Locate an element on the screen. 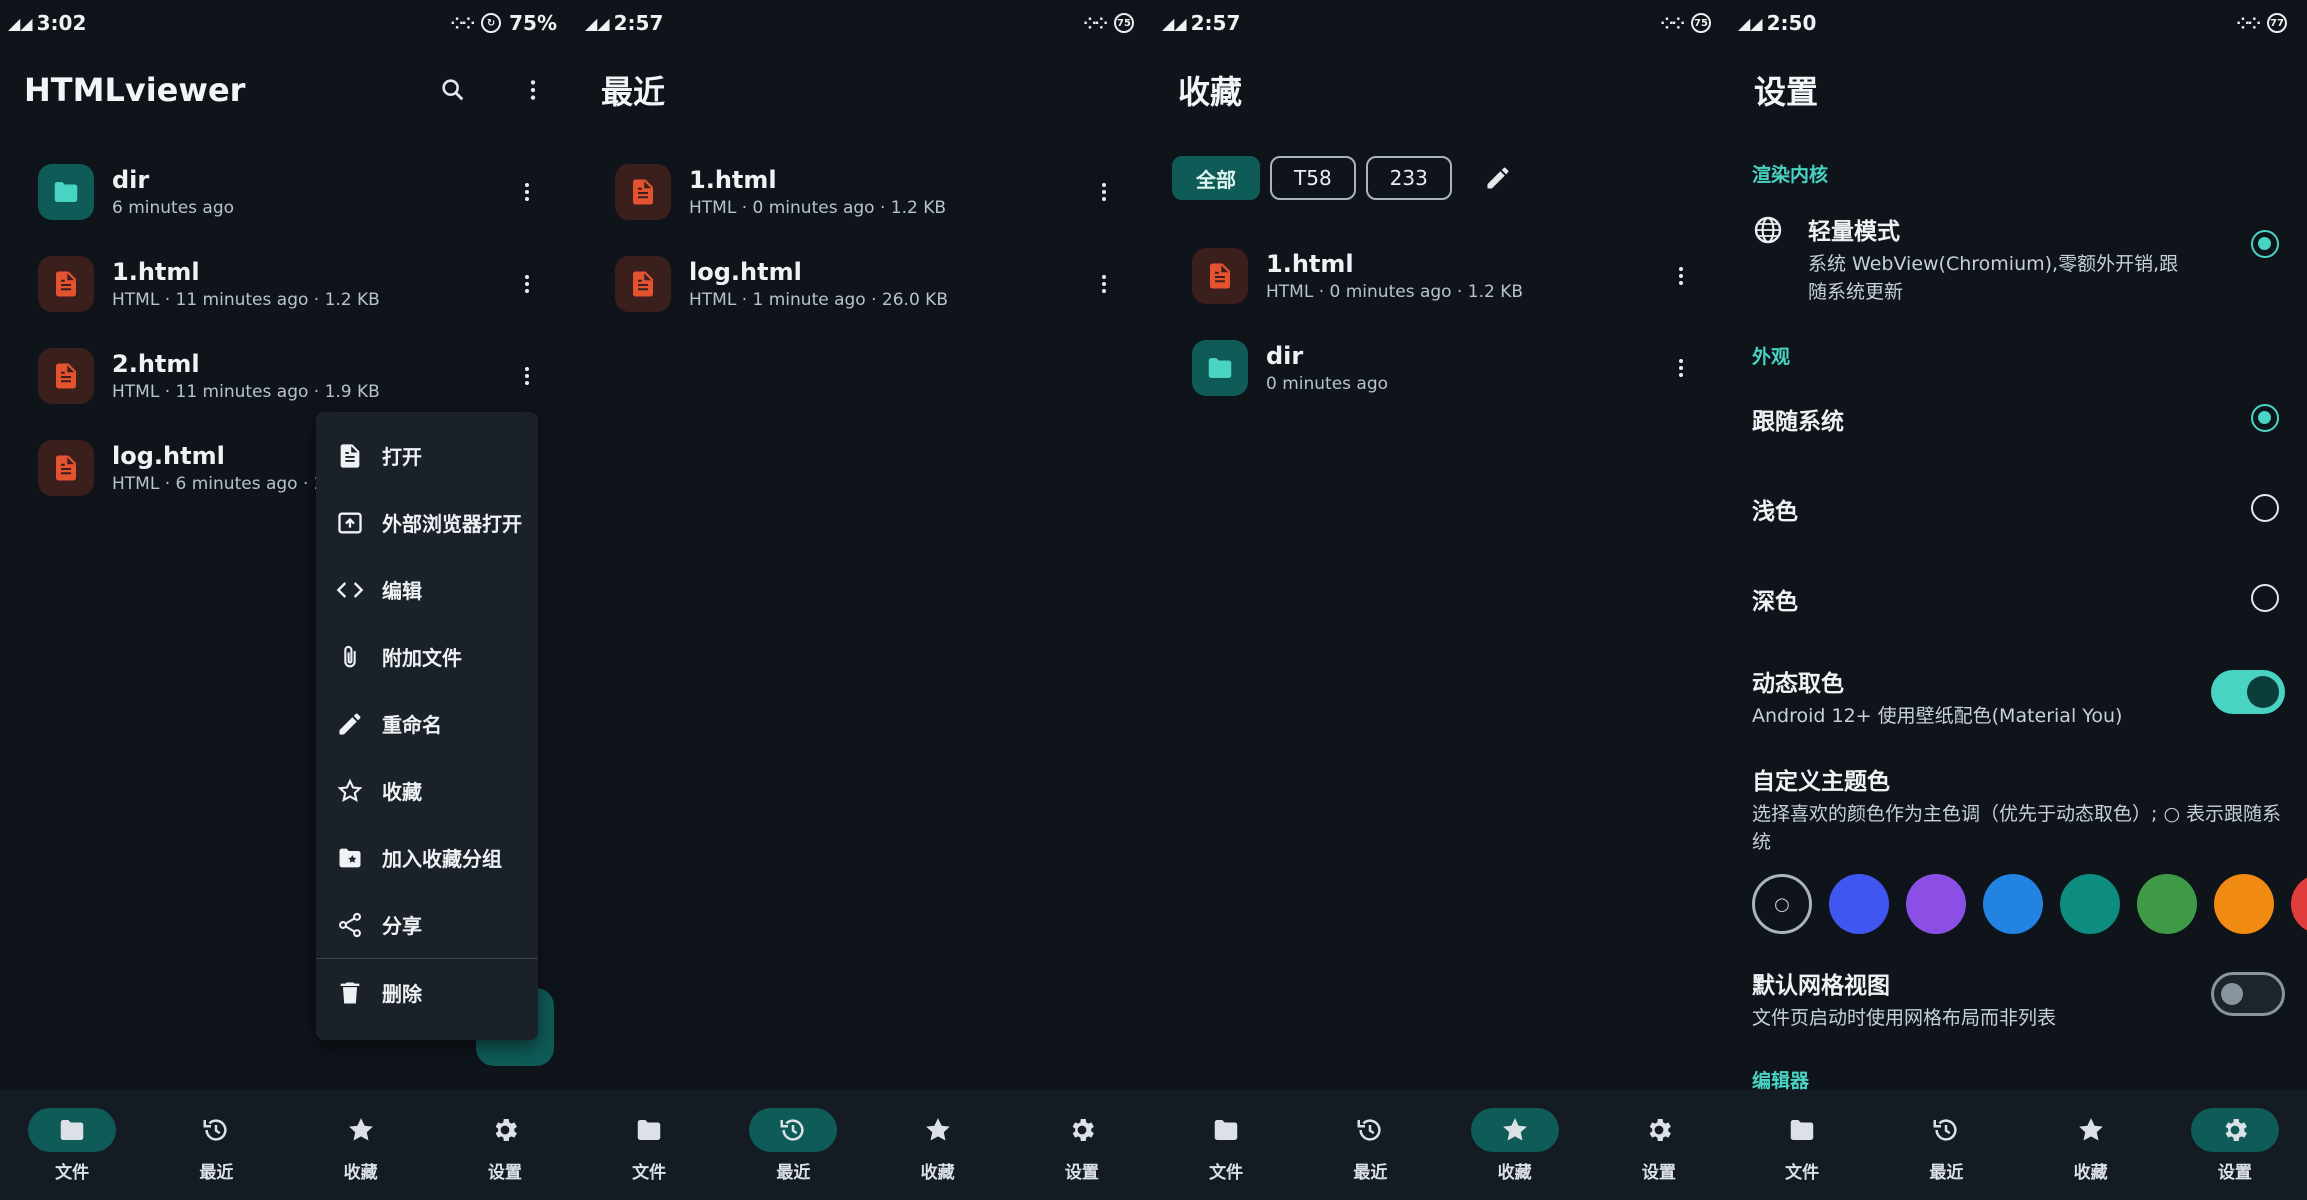 The height and width of the screenshot is (1200, 2307). section-header: 渲染内核 is located at coordinates (1790, 175).